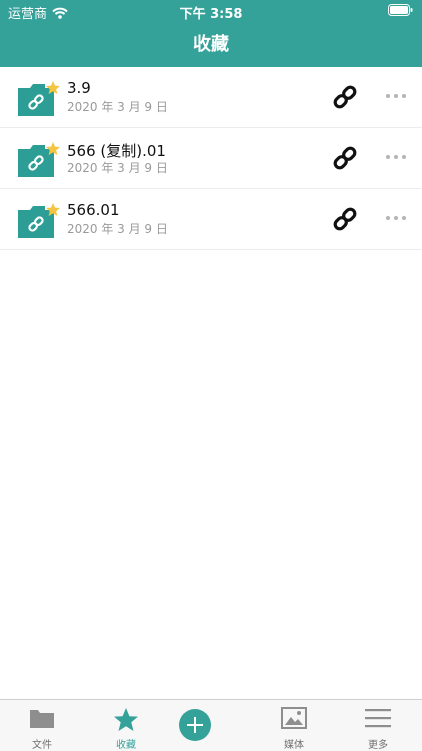 This screenshot has width=422, height=751. I want to click on battery-icon, so click(400, 10).